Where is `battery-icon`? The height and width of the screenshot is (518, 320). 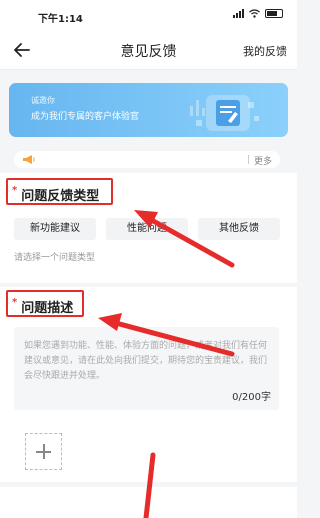
battery-icon is located at coordinates (274, 13).